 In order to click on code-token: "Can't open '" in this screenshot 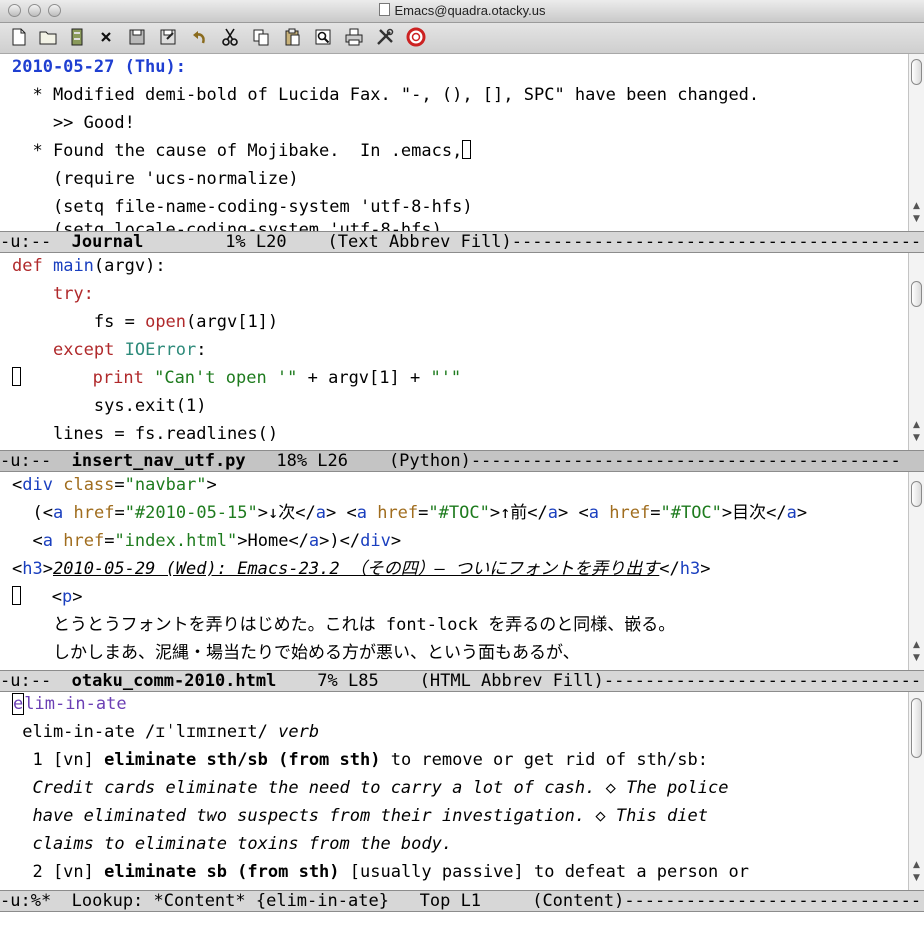, I will do `click(226, 378)`.